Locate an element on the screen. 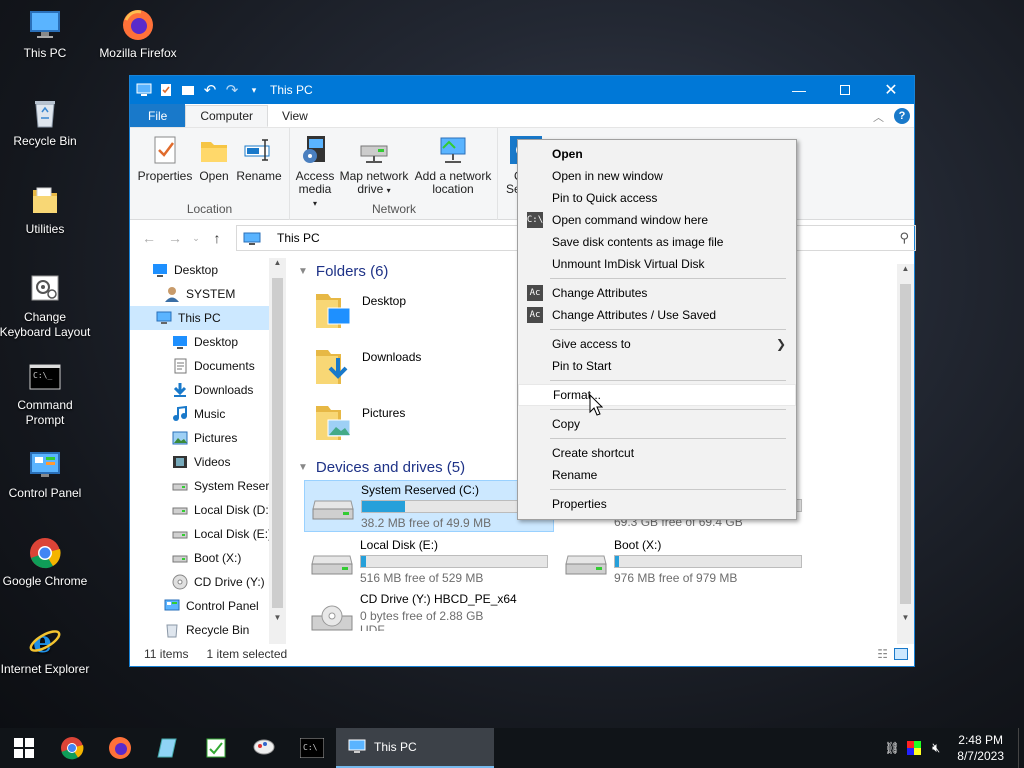 The width and height of the screenshot is (1024, 768). firefox-icon is located at coordinates (120, 748).